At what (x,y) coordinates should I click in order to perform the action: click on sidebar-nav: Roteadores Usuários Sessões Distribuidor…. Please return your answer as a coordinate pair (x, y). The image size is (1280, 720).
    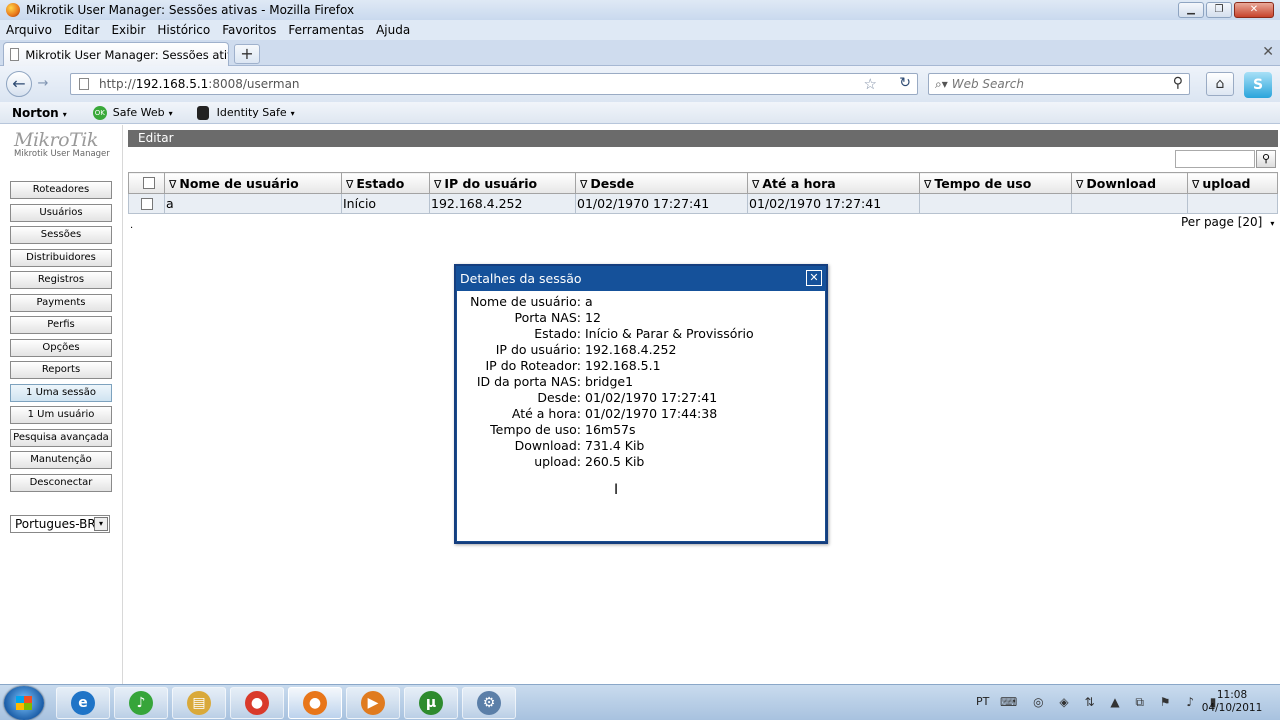
    Looking at the image, I should click on (61, 338).